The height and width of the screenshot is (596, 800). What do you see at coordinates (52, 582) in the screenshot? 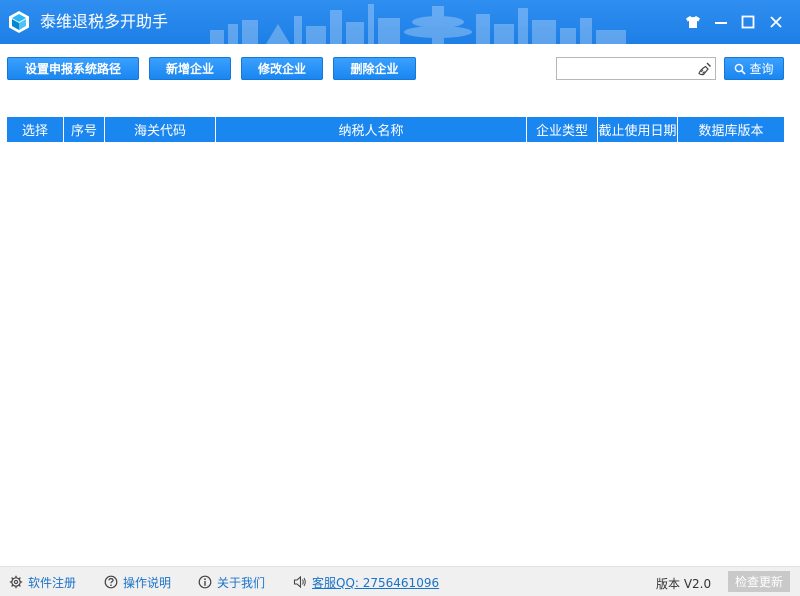
I see `software-register-label: 软件注册` at bounding box center [52, 582].